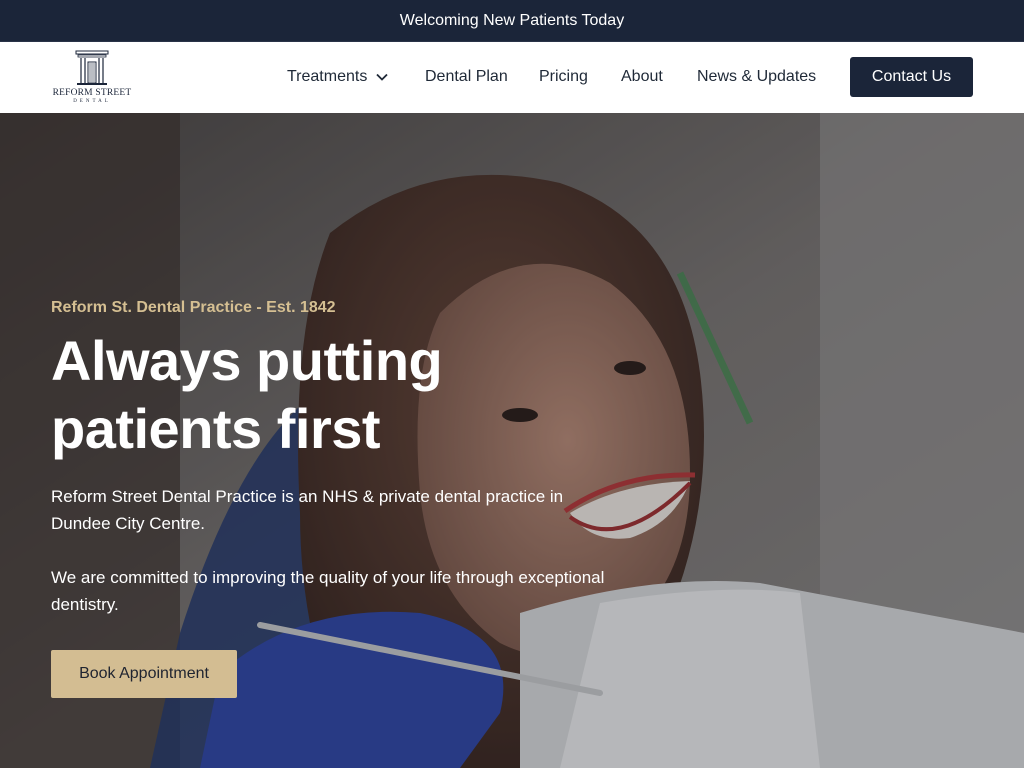  What do you see at coordinates (92, 67) in the screenshot?
I see `building-columns-icon` at bounding box center [92, 67].